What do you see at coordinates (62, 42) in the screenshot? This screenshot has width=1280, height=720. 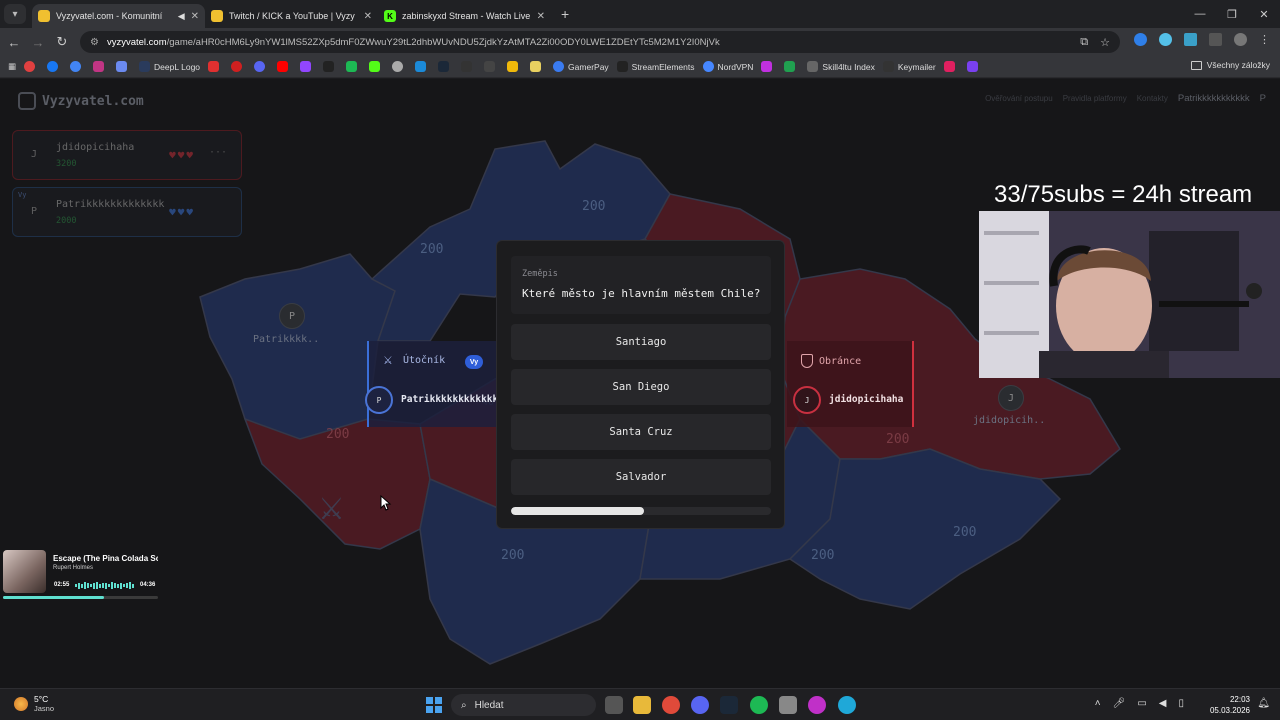 I see `reload-icon: ↻` at bounding box center [62, 42].